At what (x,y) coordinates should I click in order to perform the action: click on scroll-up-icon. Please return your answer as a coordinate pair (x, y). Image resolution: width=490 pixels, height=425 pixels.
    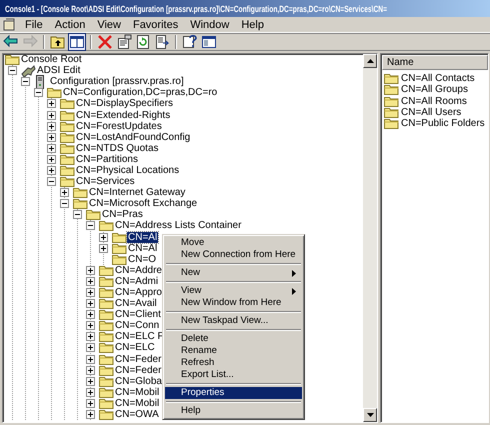
    Looking at the image, I should click on (370, 61).